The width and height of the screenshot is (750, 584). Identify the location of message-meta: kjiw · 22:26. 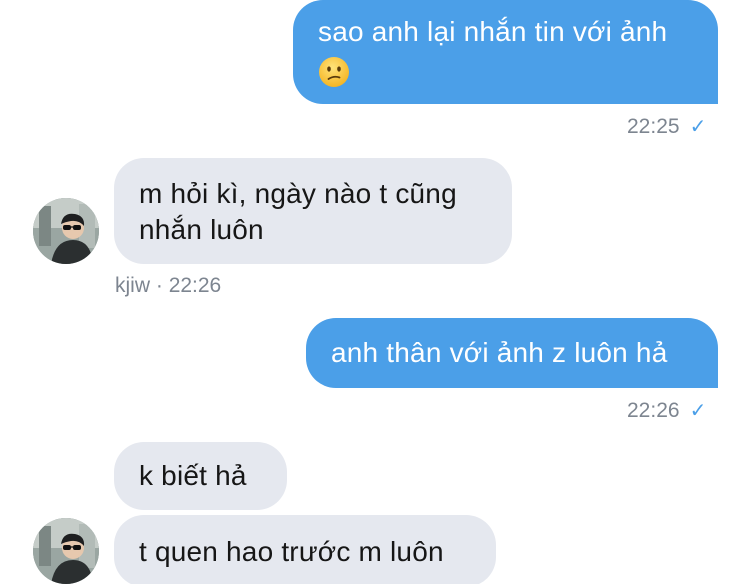
(168, 286).